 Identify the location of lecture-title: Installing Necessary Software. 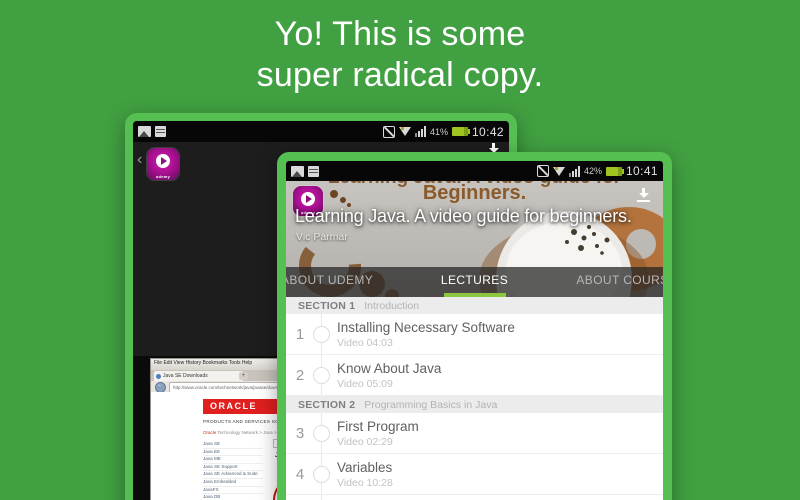
(426, 327).